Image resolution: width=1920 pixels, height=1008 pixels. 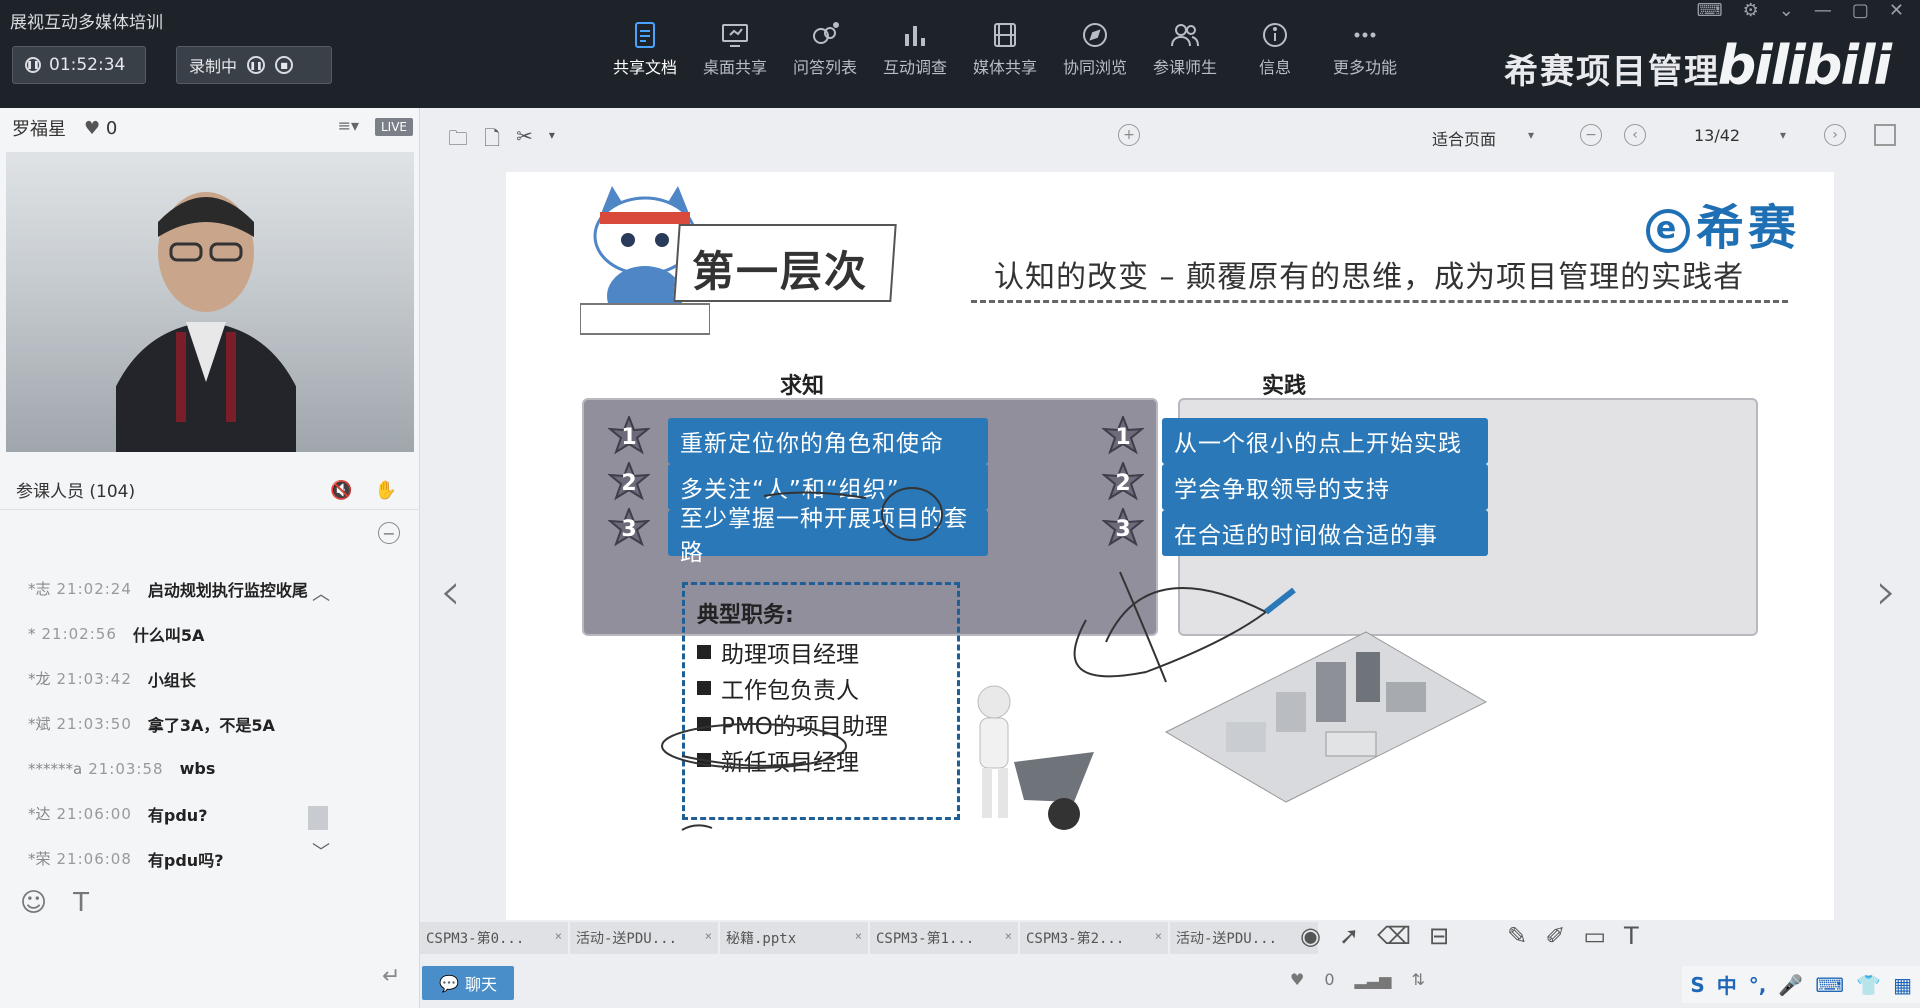 What do you see at coordinates (1594, 936) in the screenshot?
I see `rectangle-icon: ▭` at bounding box center [1594, 936].